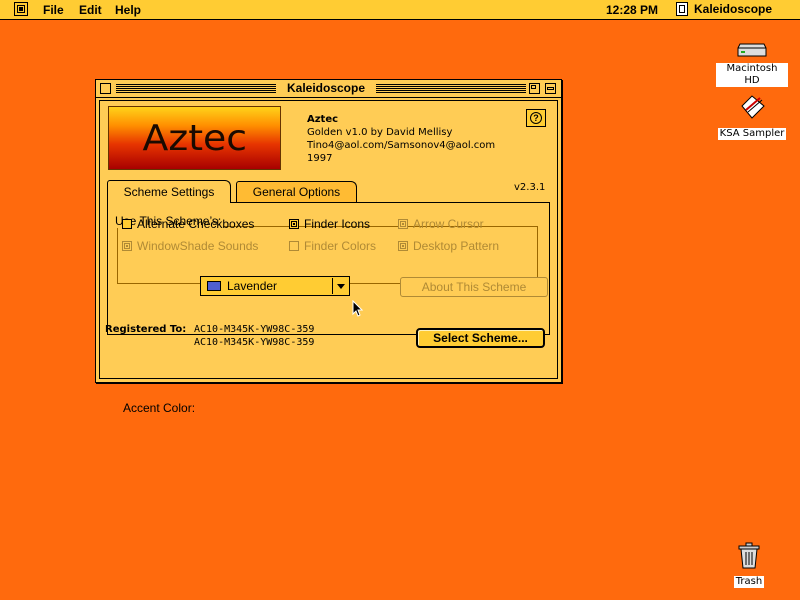 The image size is (800, 600). I want to click on help-icon: ?, so click(536, 118).